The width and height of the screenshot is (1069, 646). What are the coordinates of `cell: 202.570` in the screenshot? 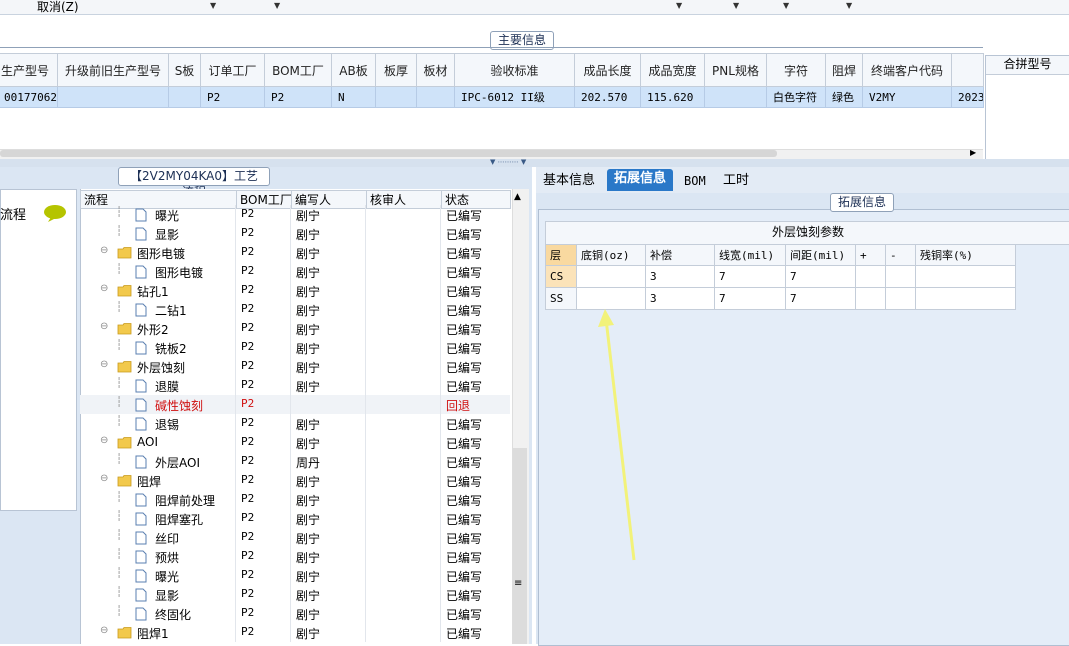 It's located at (607, 97).